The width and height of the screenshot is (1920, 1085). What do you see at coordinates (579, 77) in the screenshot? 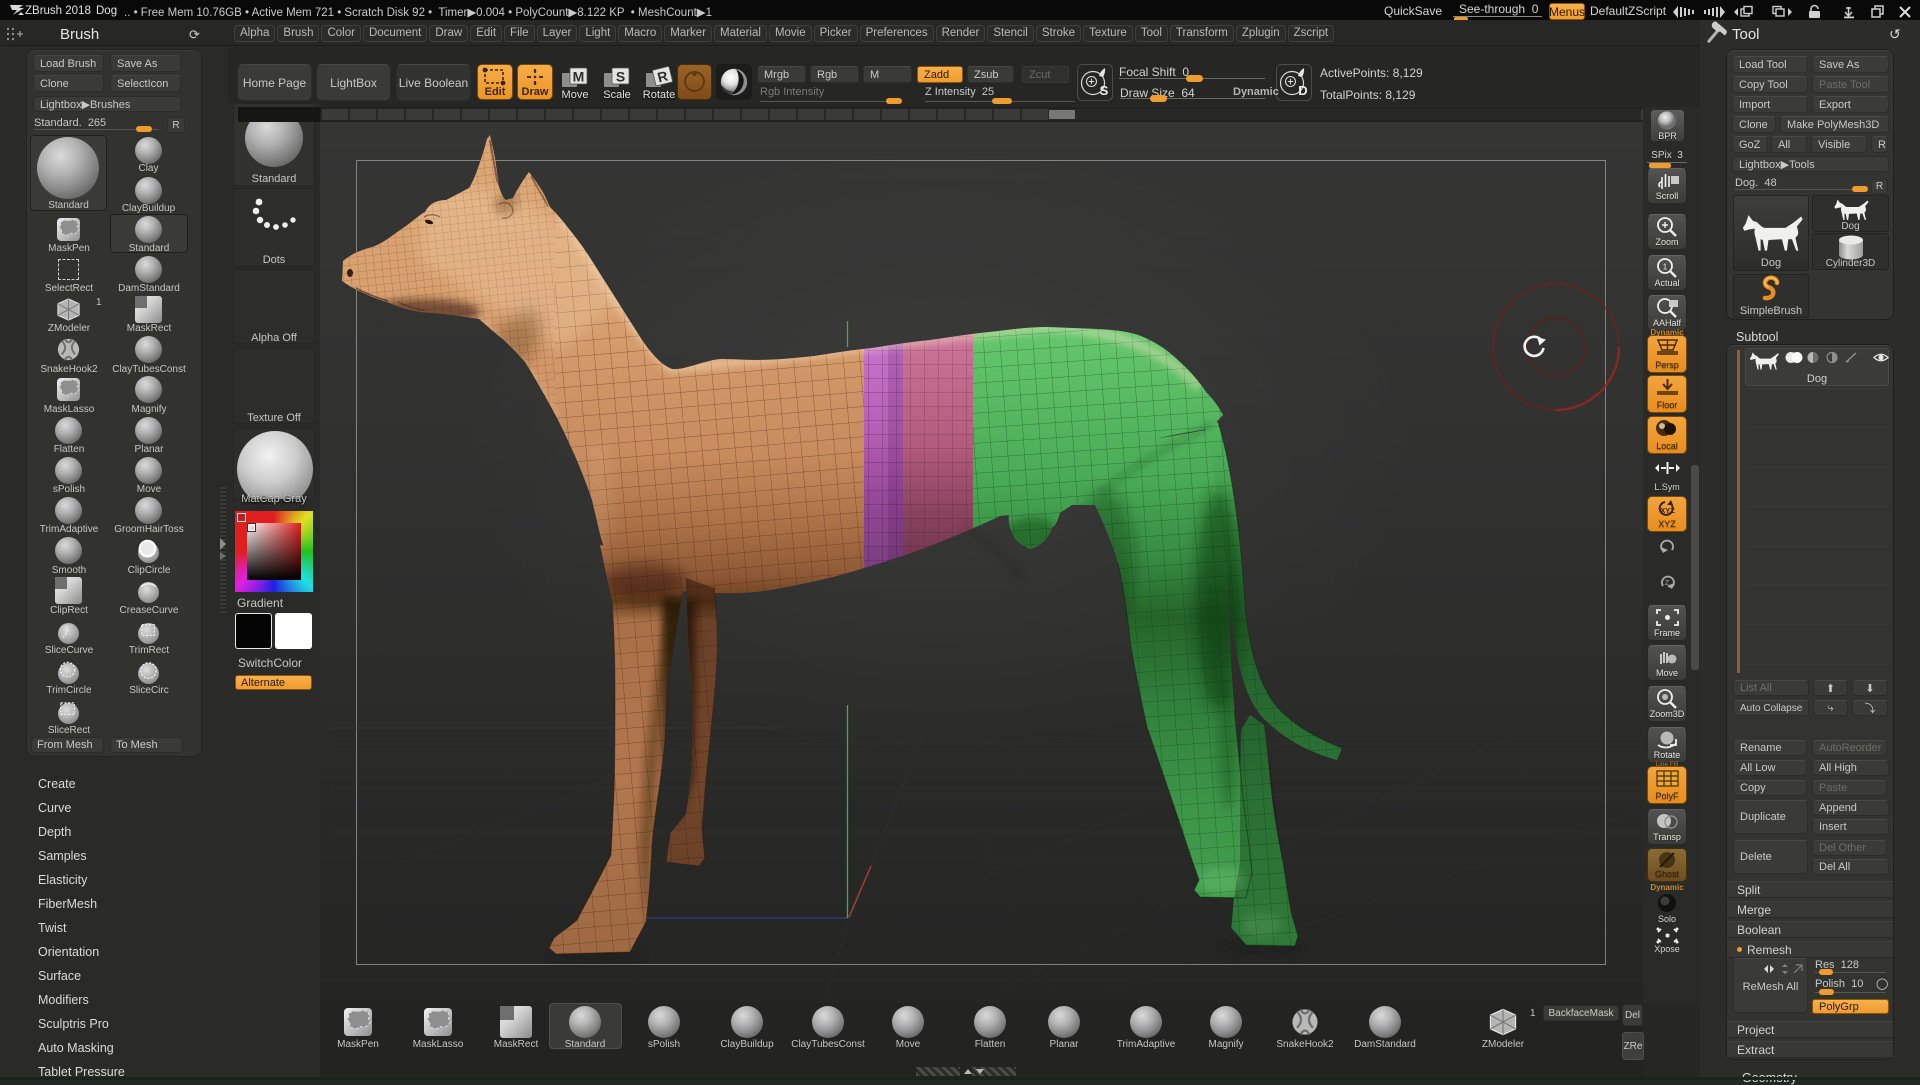
I see `svg-text: M` at bounding box center [579, 77].